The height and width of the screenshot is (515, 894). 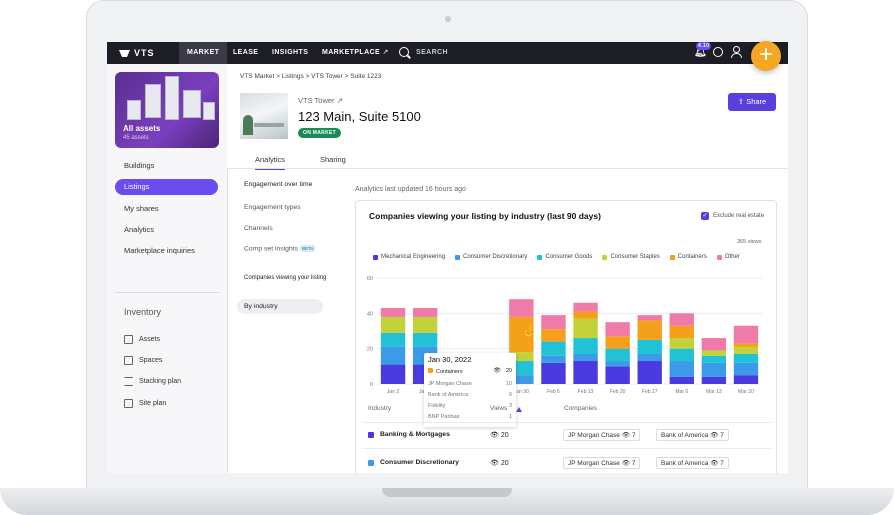 What do you see at coordinates (370, 350) in the screenshot?
I see `y-tick-label: 20` at bounding box center [370, 350].